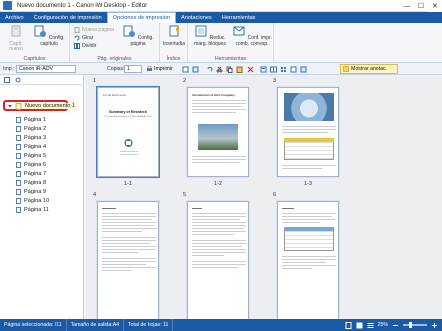 The width and height of the screenshot is (442, 331). What do you see at coordinates (85, 45) in the screenshot?
I see `split-button: Dividir` at bounding box center [85, 45].